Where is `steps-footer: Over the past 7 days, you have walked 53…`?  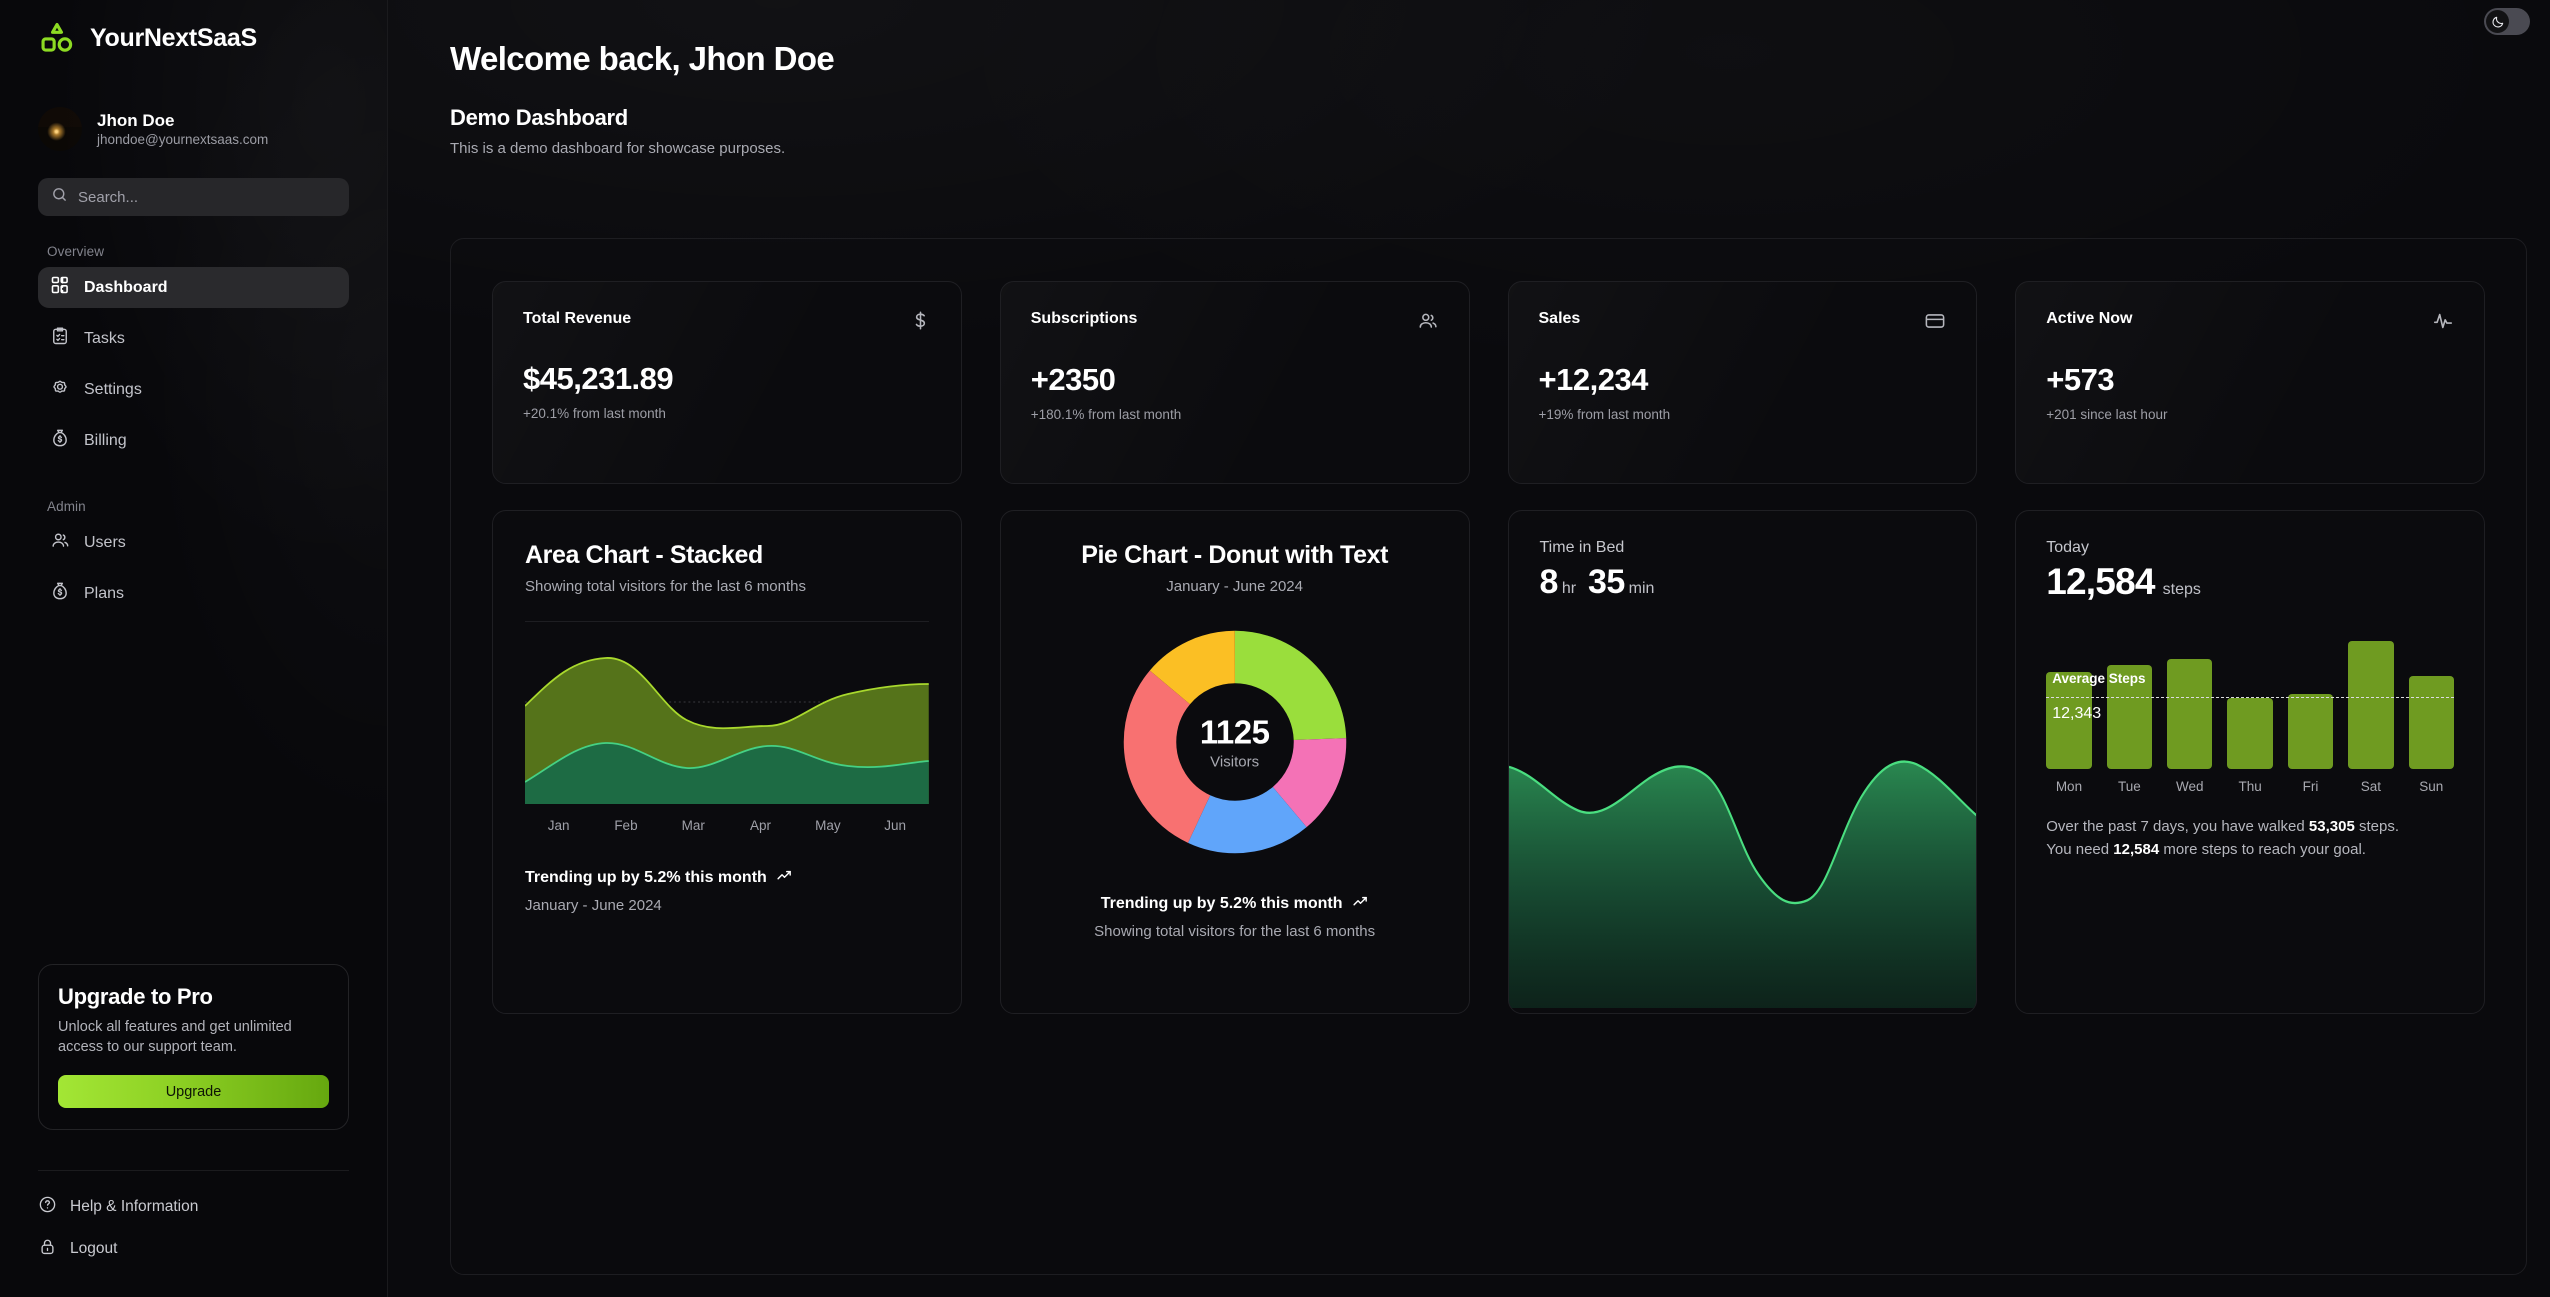
steps-footer: Over the past 7 days, you have walked 53… is located at coordinates (2250, 838).